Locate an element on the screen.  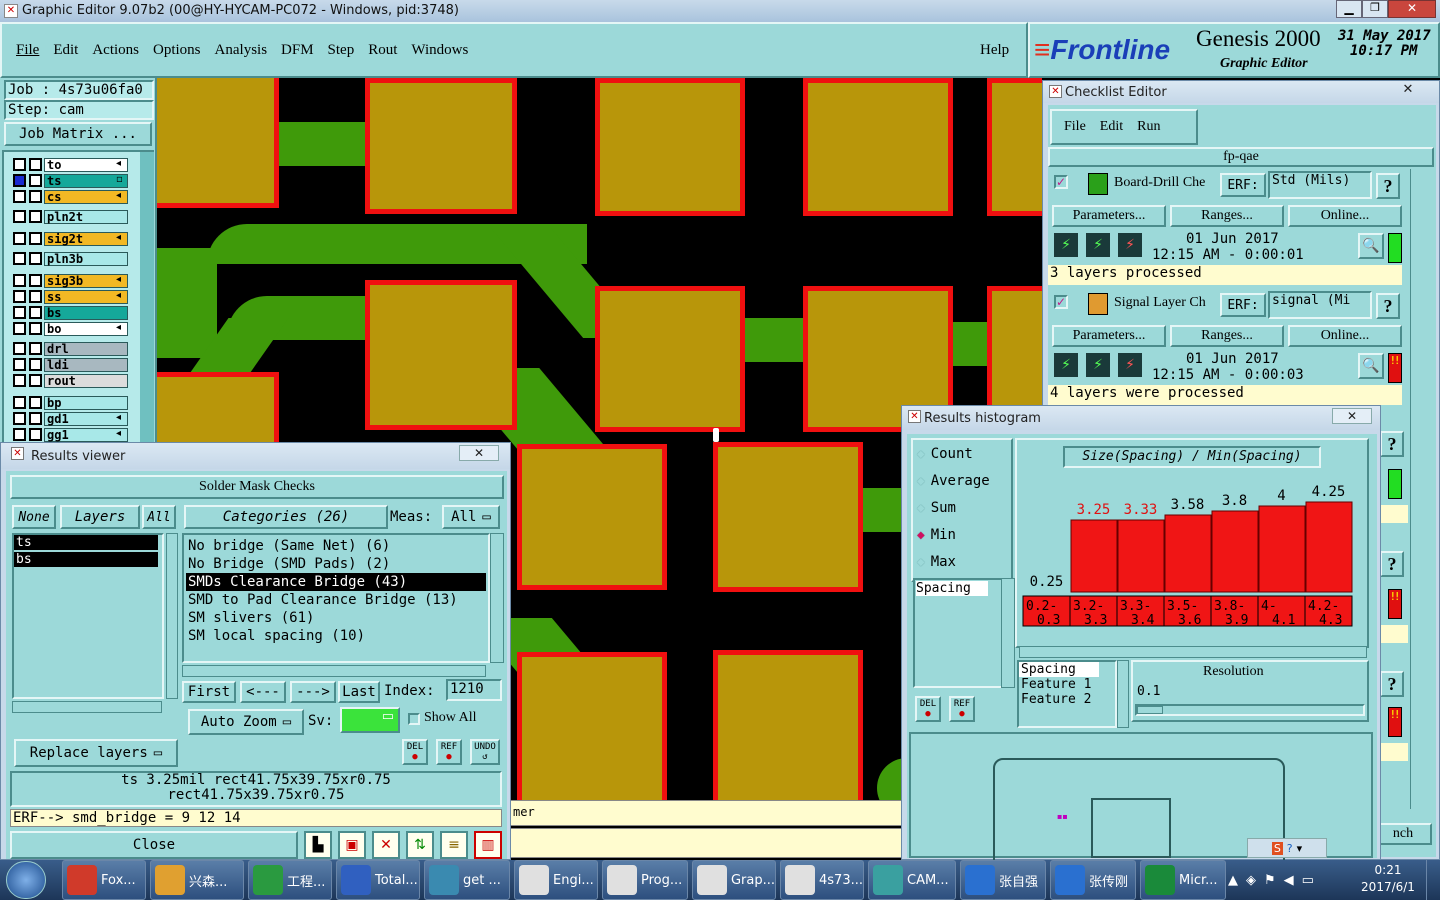
rv-ref-button: REF ● is located at coordinates (449, 752).